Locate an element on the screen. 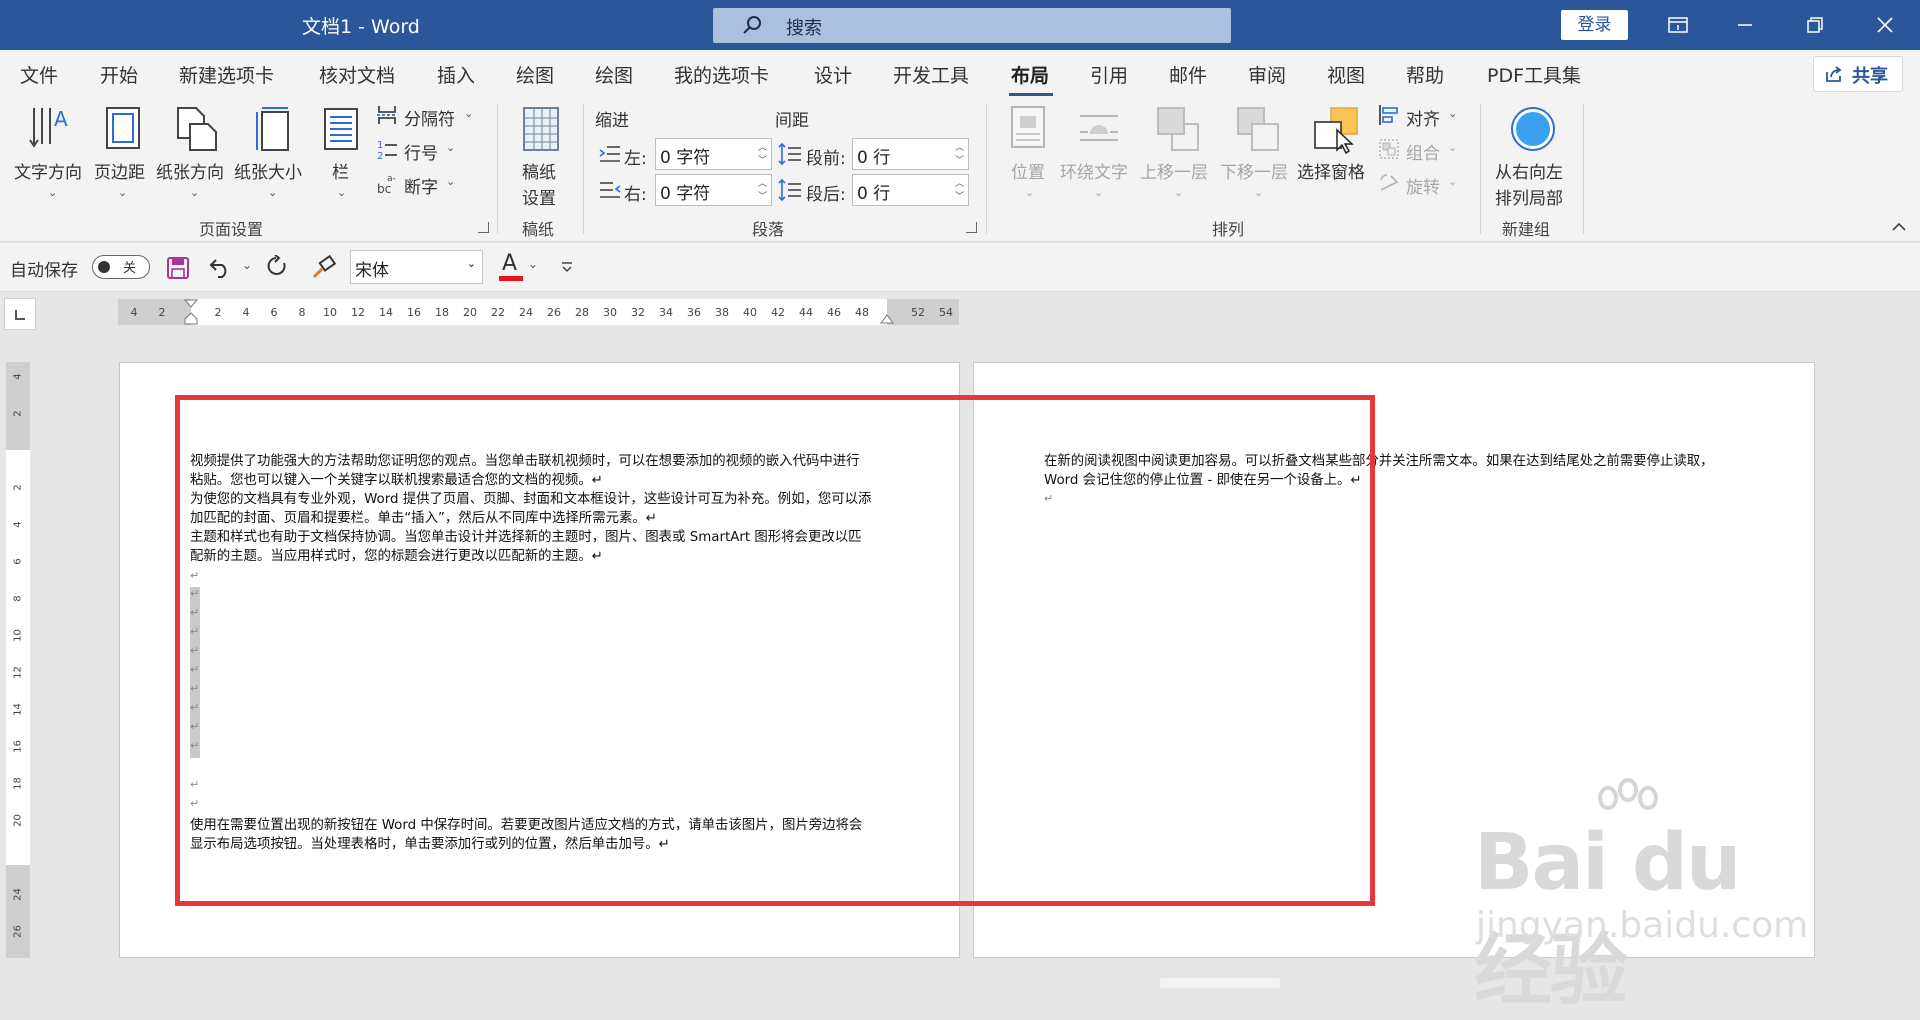  tab-help: 帮助 is located at coordinates (1425, 74).